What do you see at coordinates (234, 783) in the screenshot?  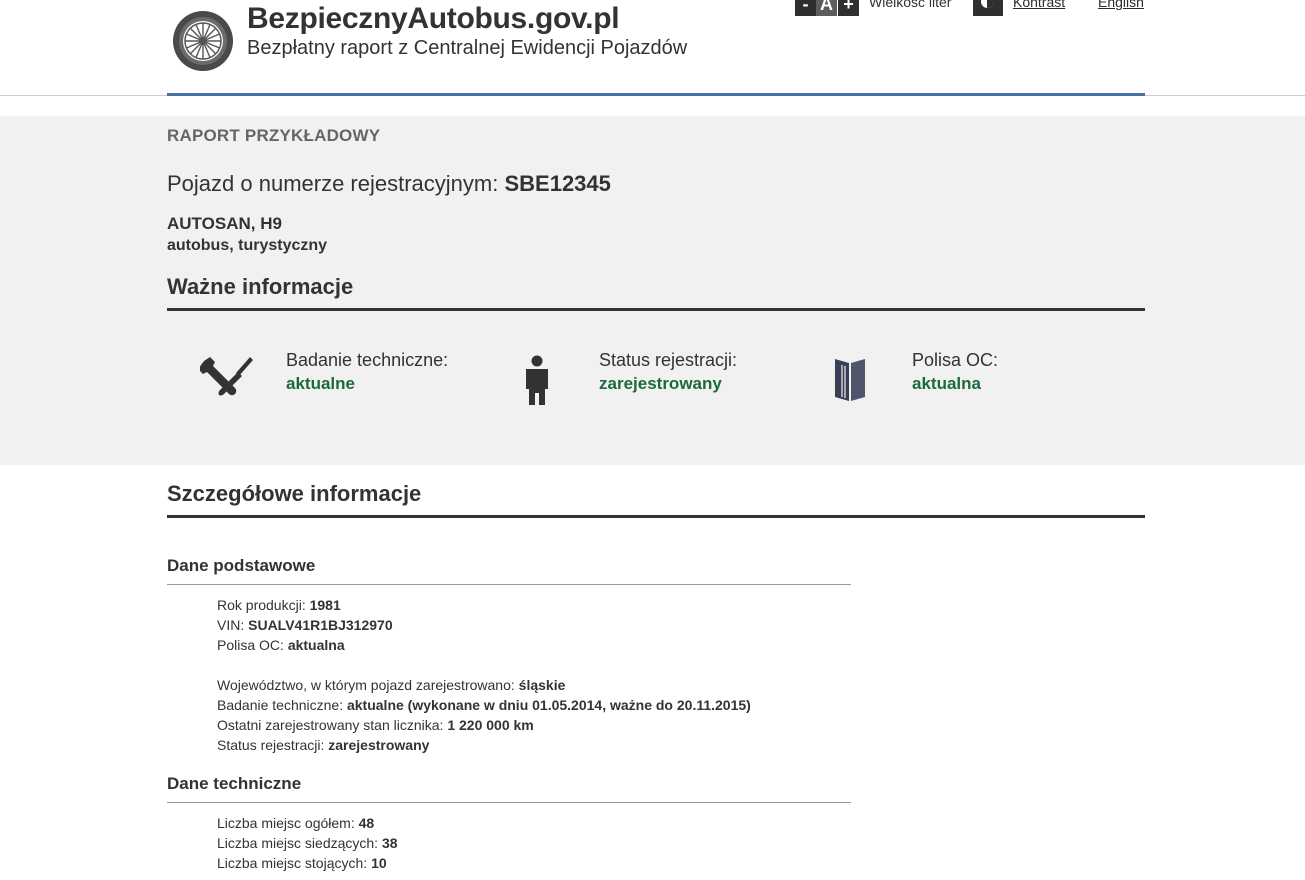 I see `technical-data-heading: Dane techniczne` at bounding box center [234, 783].